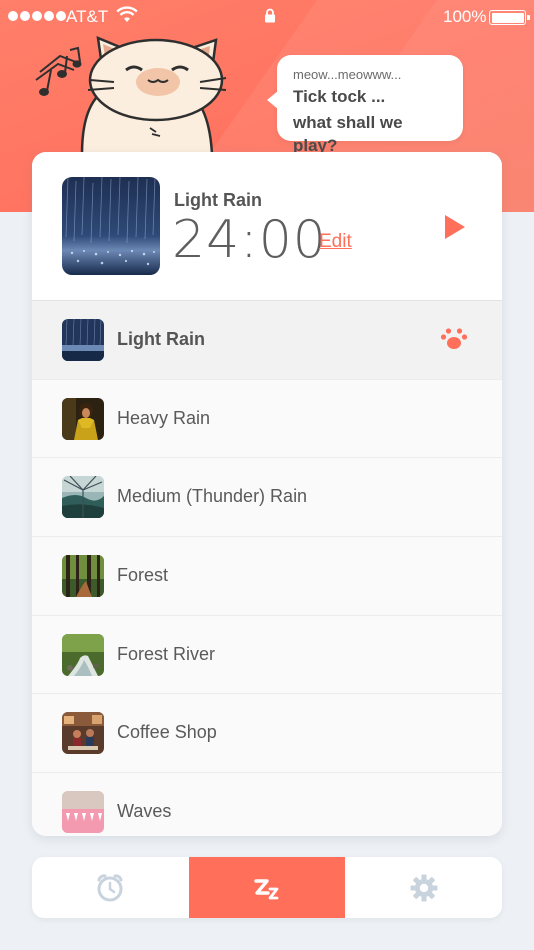  Describe the element at coordinates (348, 134) in the screenshot. I see `bubble-title-line2: what shall we play?` at that location.